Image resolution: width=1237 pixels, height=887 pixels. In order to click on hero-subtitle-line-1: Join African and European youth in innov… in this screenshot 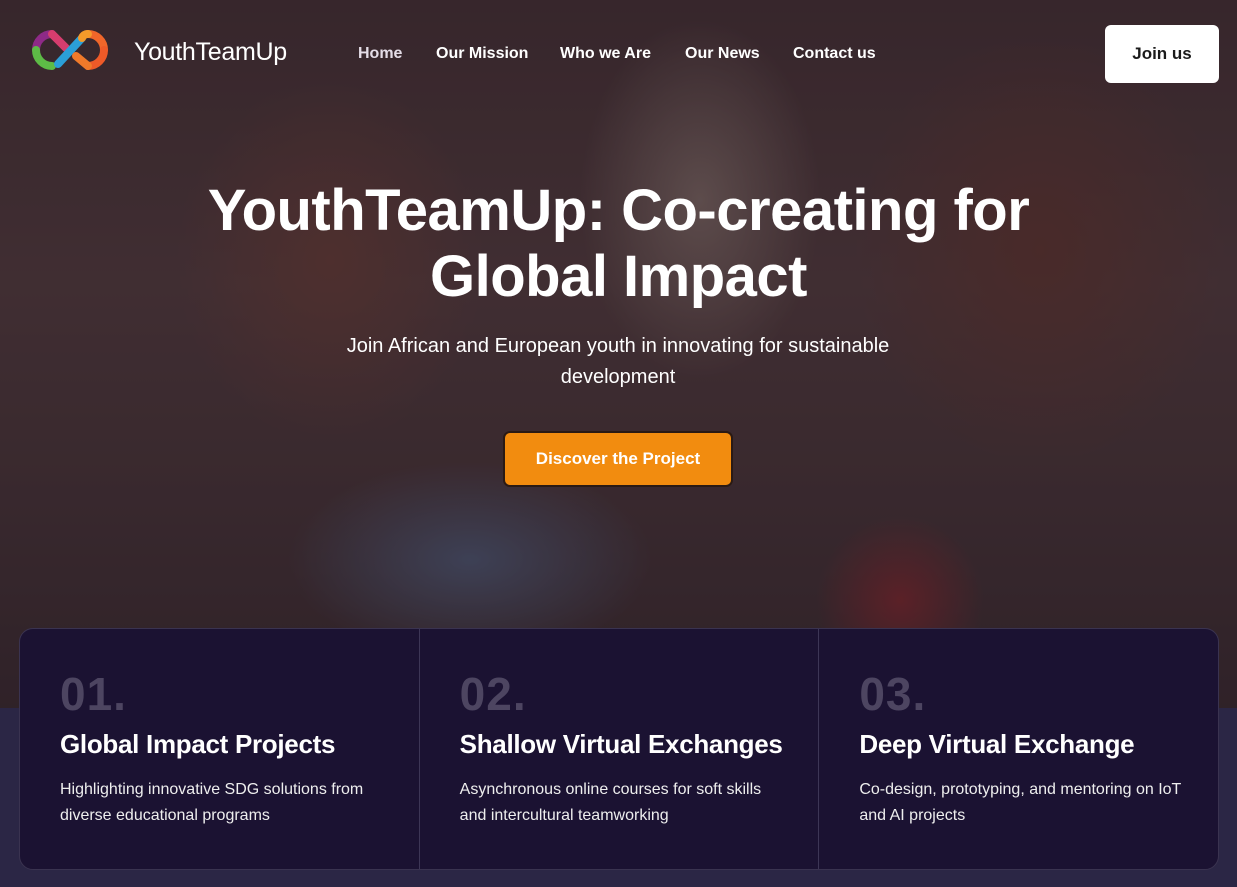, I will do `click(618, 346)`.